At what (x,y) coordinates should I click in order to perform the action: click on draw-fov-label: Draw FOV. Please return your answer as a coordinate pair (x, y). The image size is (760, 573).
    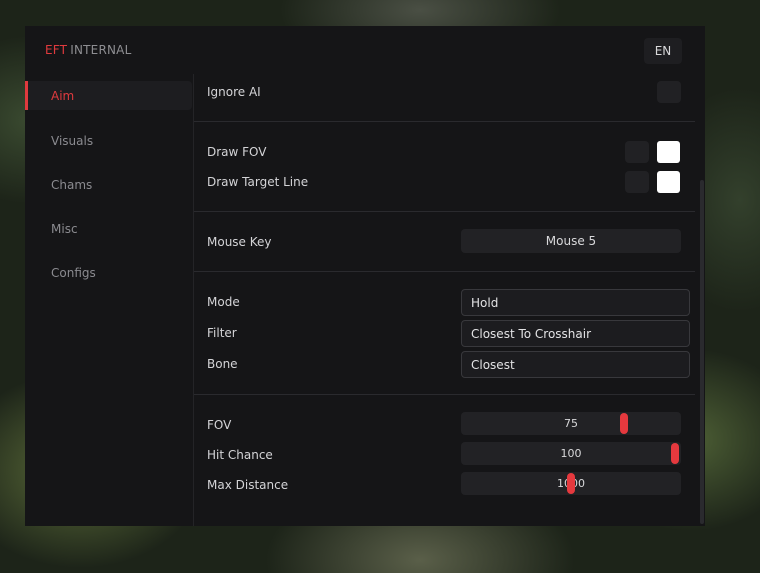
    Looking at the image, I should click on (237, 152).